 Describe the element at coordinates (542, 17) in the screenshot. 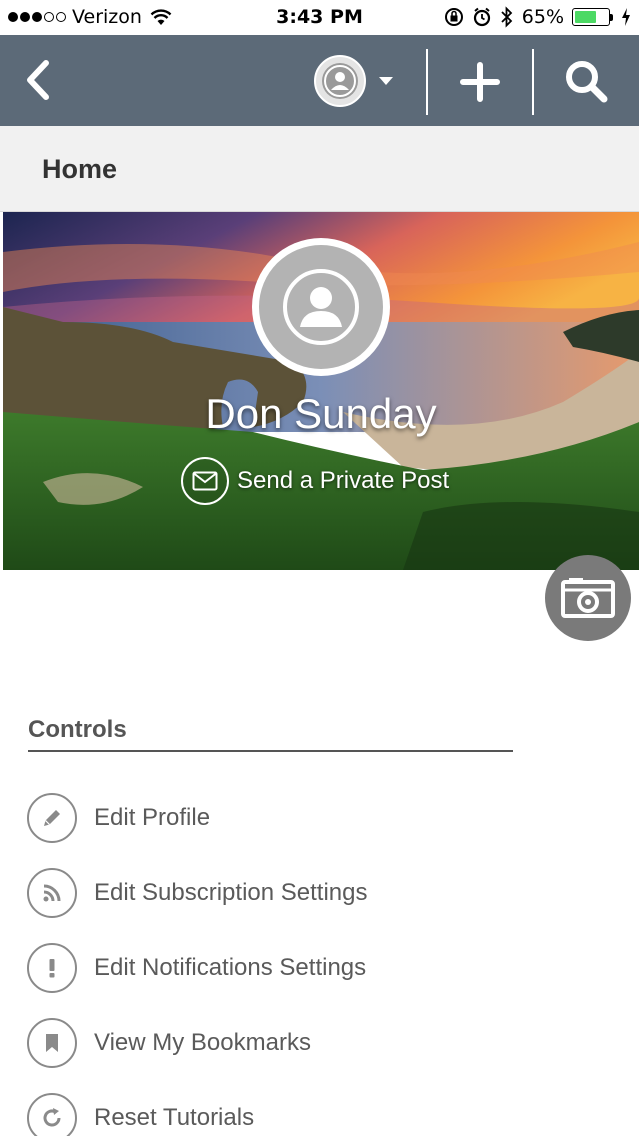

I see `battery-percent: 65%` at that location.